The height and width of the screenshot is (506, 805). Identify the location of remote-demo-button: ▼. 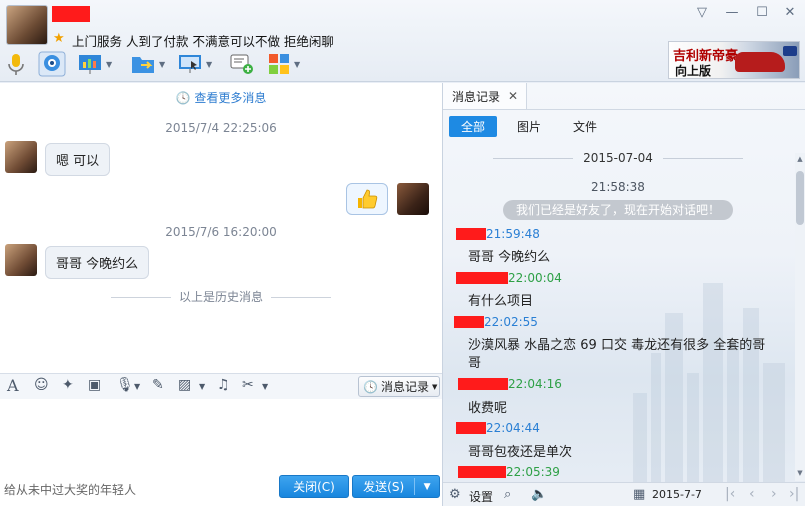
(95, 64).